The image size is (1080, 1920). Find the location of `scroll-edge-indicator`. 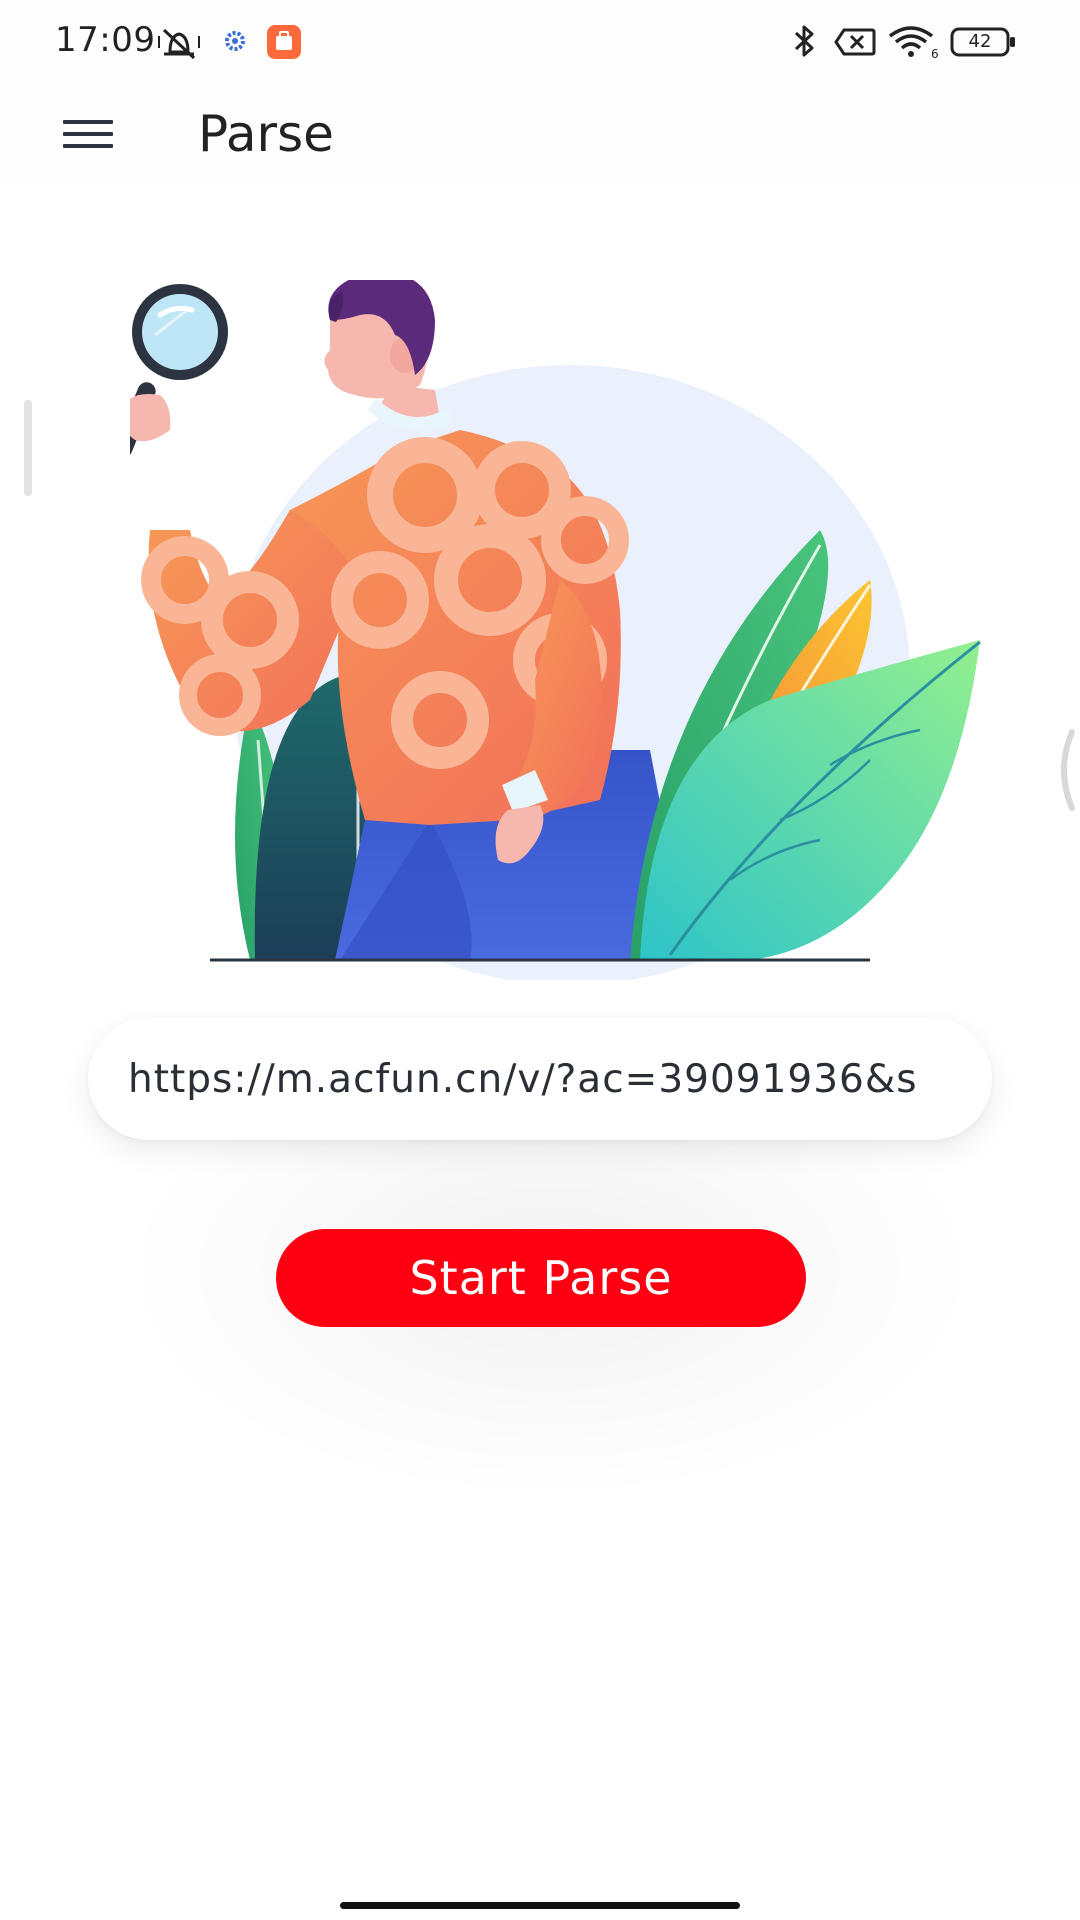

scroll-edge-indicator is located at coordinates (28, 448).